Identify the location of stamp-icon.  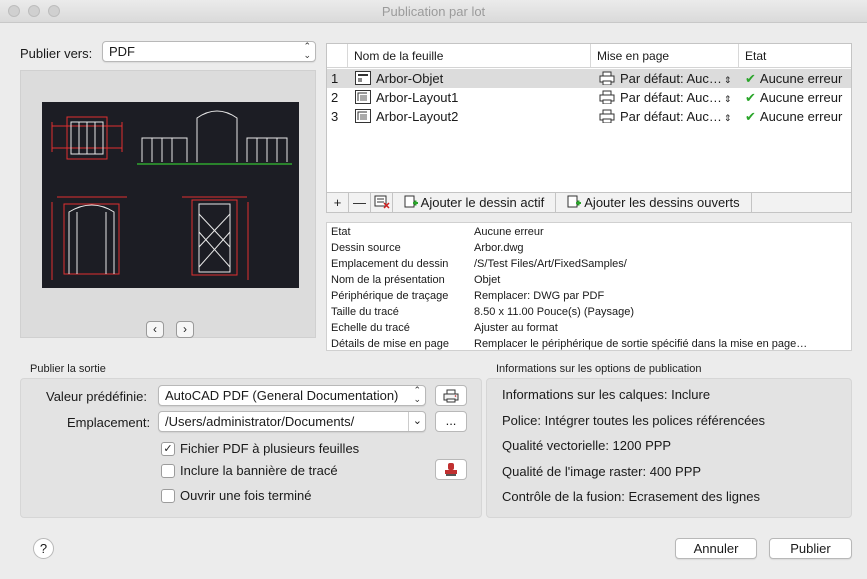
(451, 469).